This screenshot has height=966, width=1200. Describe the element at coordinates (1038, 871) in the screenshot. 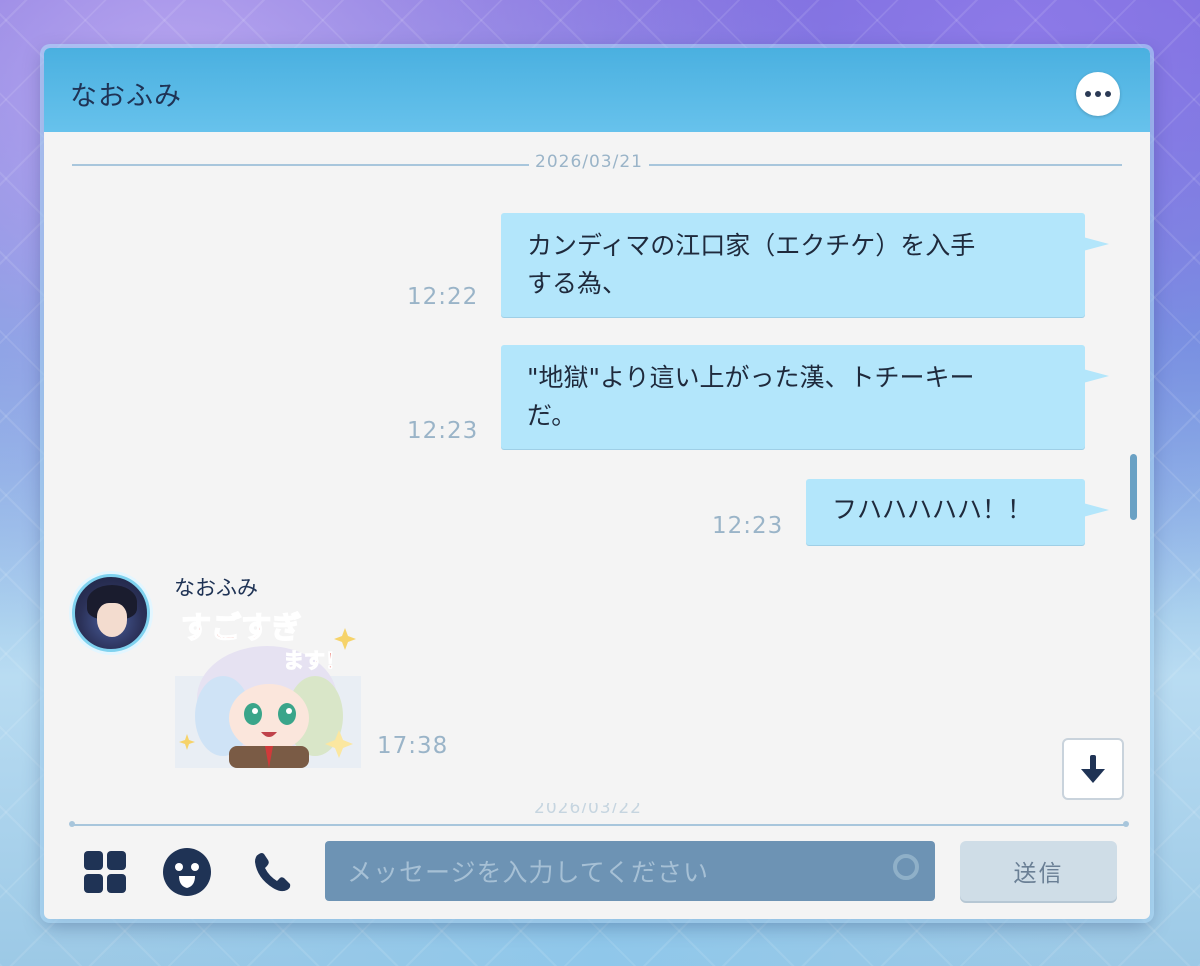

I see `send-button: 送信` at that location.